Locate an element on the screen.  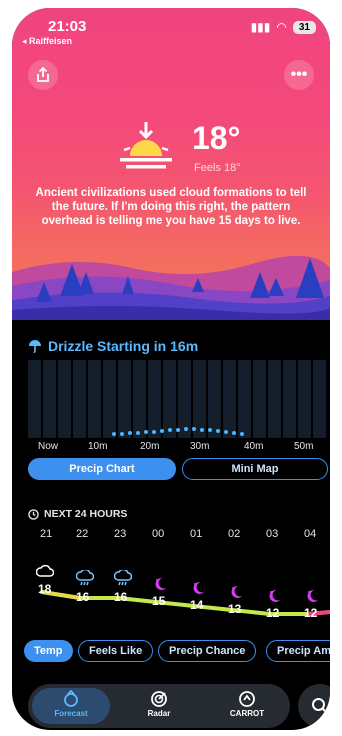
battery-icon: 31 is located at coordinates (304, 27).